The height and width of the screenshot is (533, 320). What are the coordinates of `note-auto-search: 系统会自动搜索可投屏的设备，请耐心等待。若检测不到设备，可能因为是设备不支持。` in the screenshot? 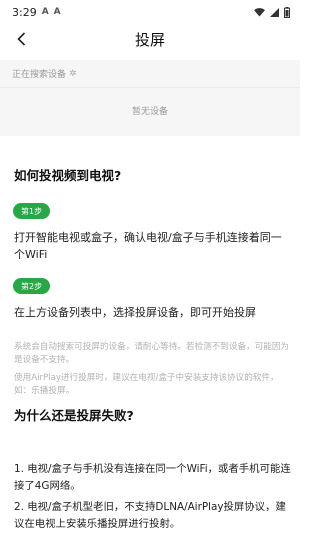 It's located at (152, 353).